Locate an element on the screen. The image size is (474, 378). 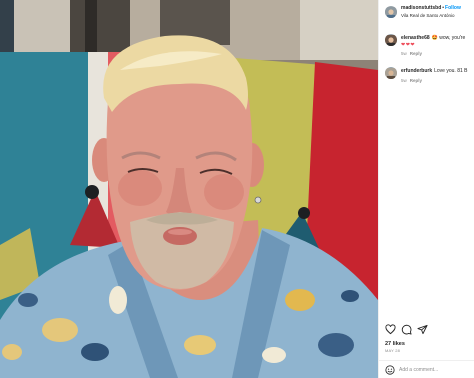
share-icon is located at coordinates (422, 329).